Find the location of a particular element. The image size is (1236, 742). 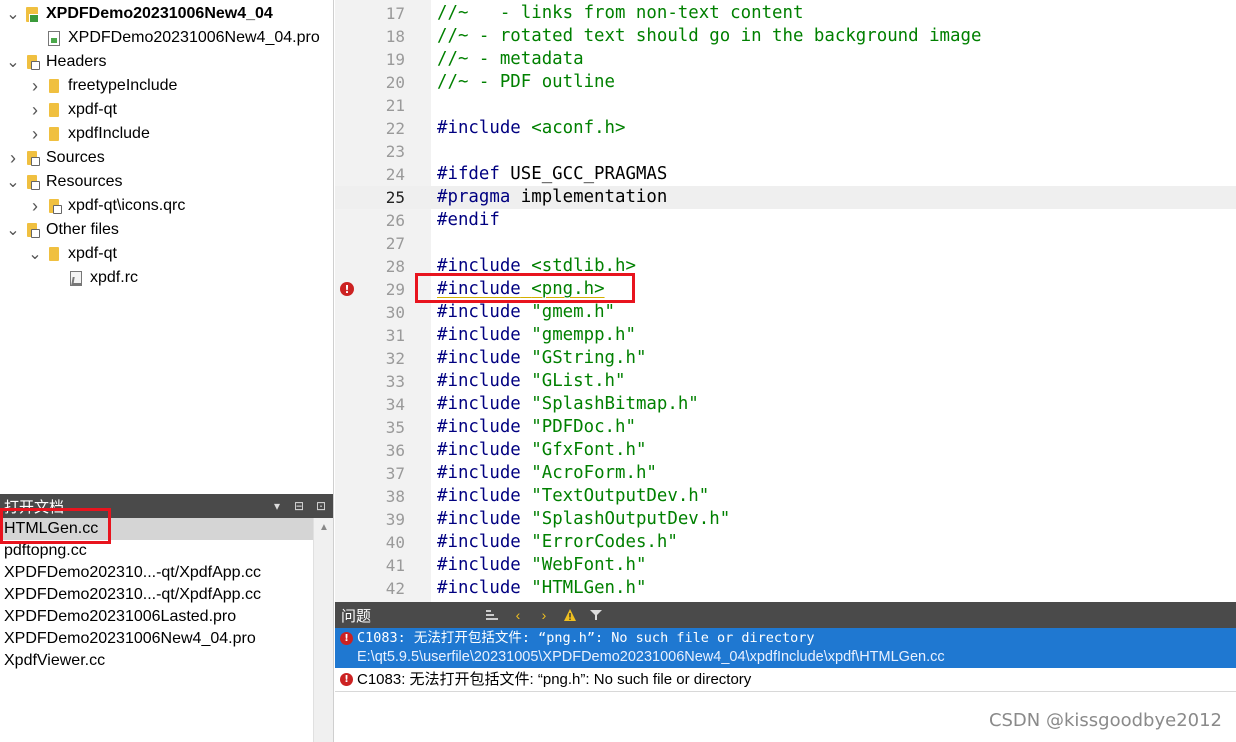

code-token: <stdlib.h> is located at coordinates (583, 266).